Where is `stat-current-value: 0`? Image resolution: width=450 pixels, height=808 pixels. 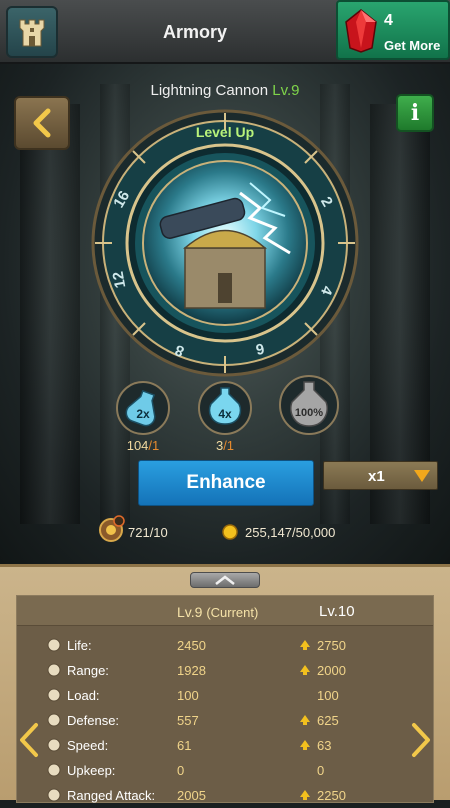
stat-current-value: 0 is located at coordinates (181, 770).